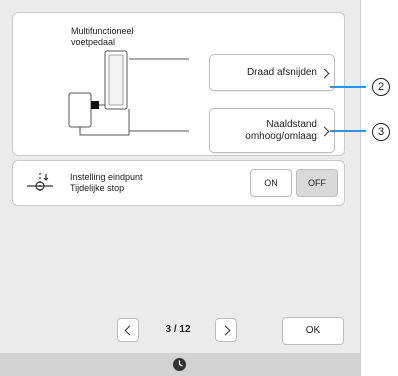  What do you see at coordinates (128, 93) in the screenshot?
I see `foot-pedal-diagram-icon` at bounding box center [128, 93].